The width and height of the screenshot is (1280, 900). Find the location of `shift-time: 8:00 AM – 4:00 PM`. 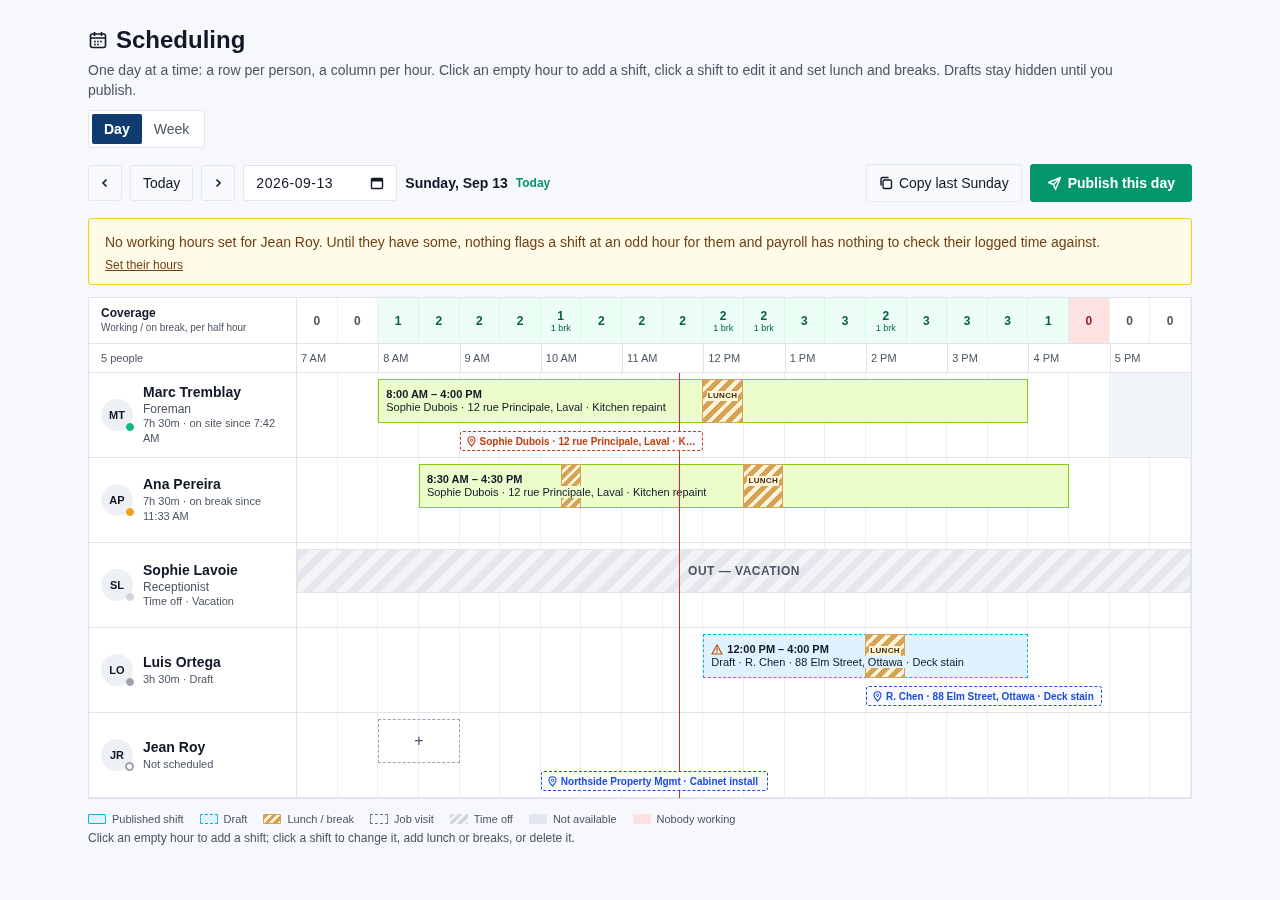

shift-time: 8:00 AM – 4:00 PM is located at coordinates (434, 394).